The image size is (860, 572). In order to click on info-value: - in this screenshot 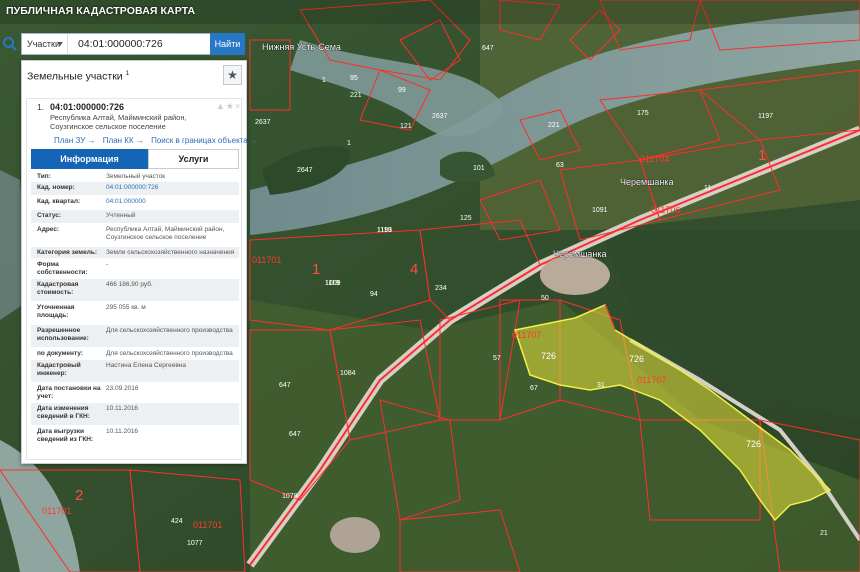, I will do `click(107, 264)`.